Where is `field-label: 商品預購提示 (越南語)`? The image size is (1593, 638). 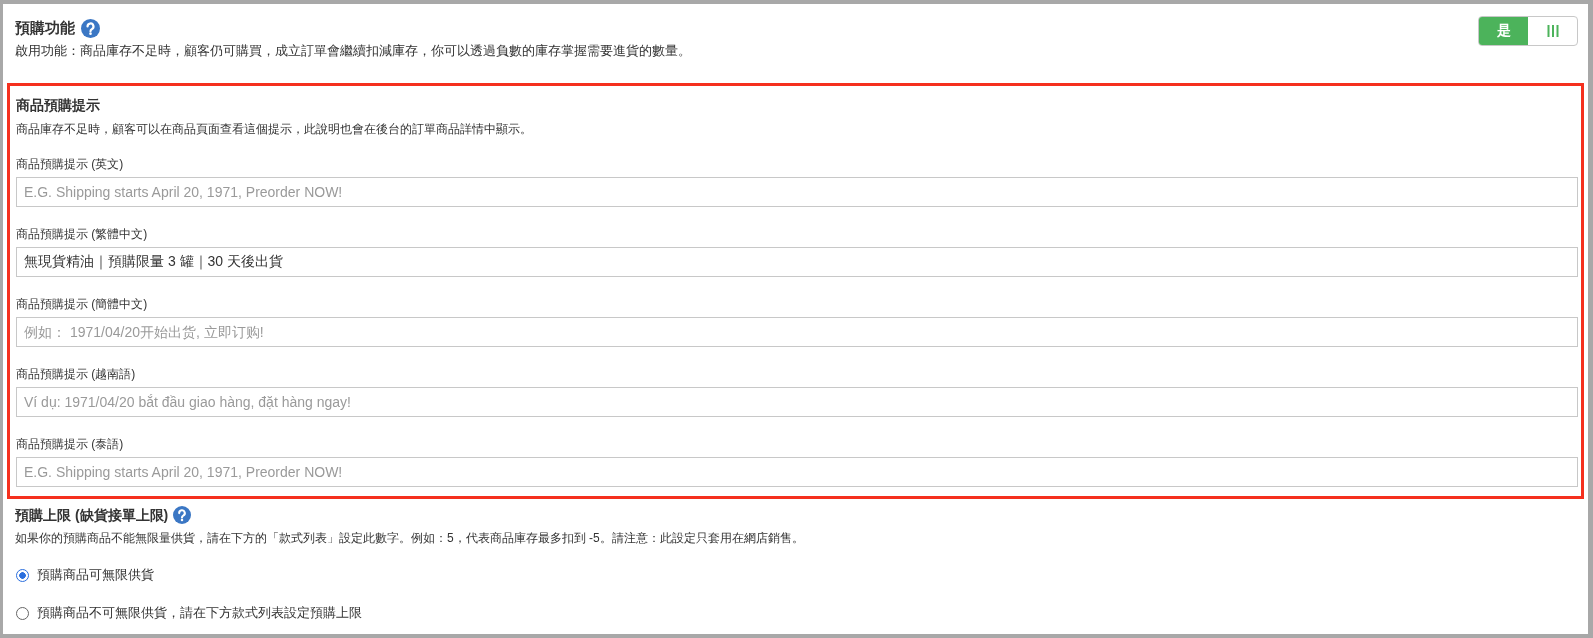 field-label: 商品預購提示 (越南語) is located at coordinates (76, 374).